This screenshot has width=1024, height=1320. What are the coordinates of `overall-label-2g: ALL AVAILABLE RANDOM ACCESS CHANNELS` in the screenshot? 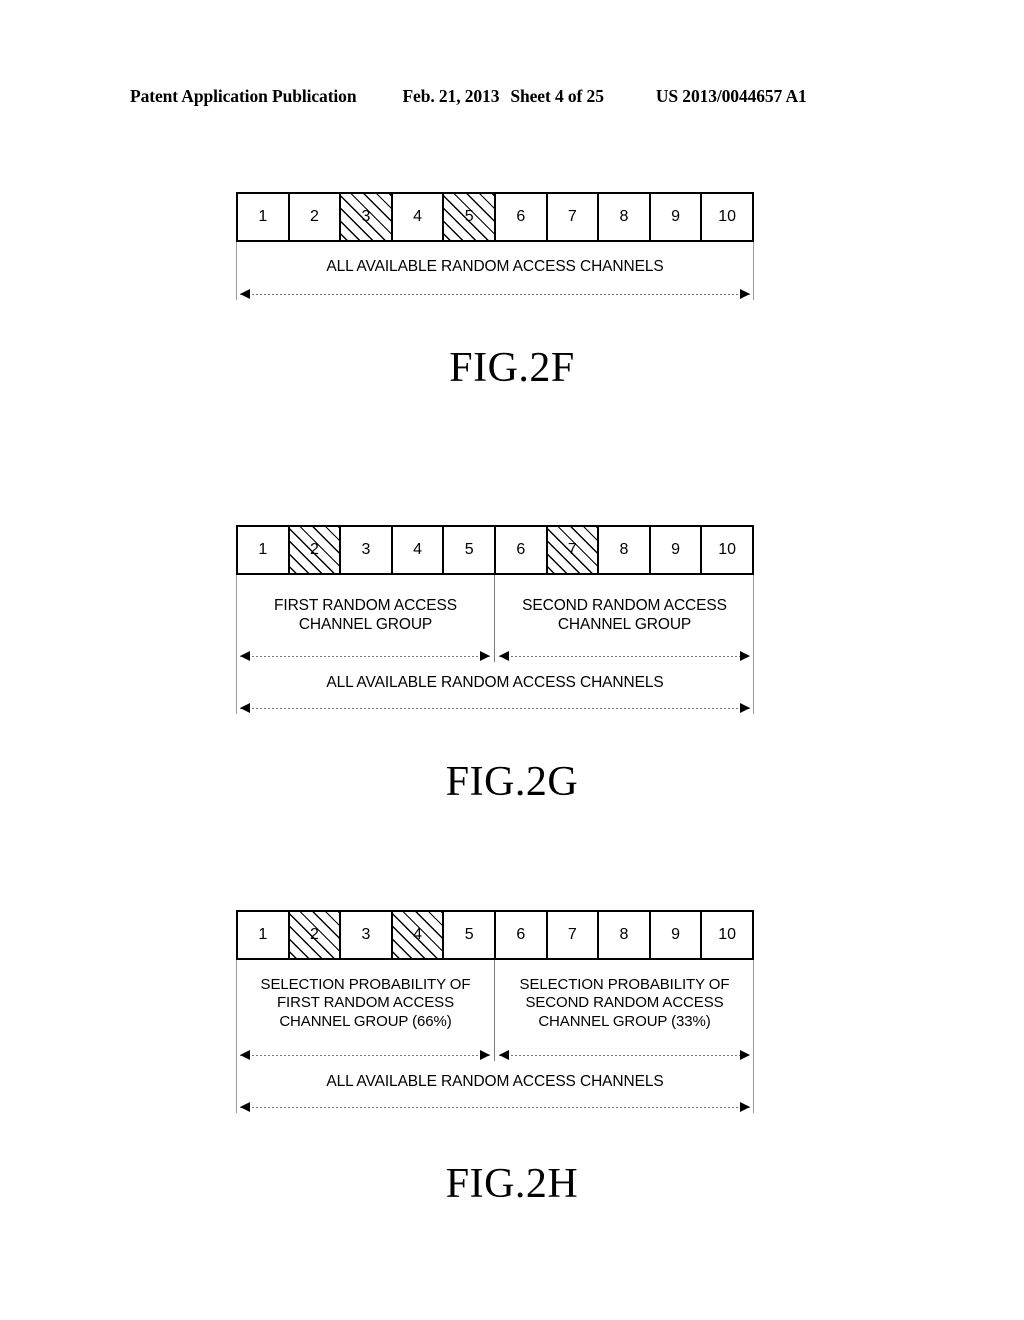 It's located at (495, 682).